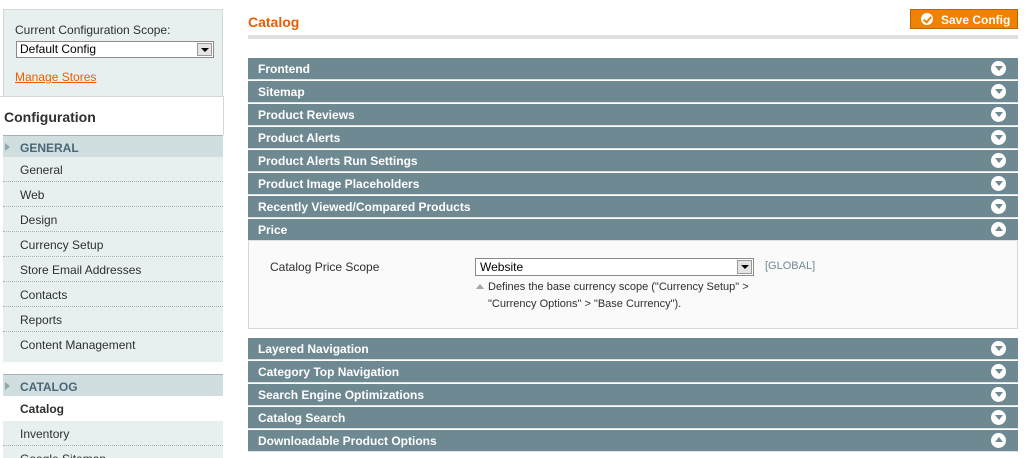 This screenshot has height=458, width=1030. Describe the element at coordinates (633, 69) in the screenshot. I see `section-frontend: Frontend` at that location.